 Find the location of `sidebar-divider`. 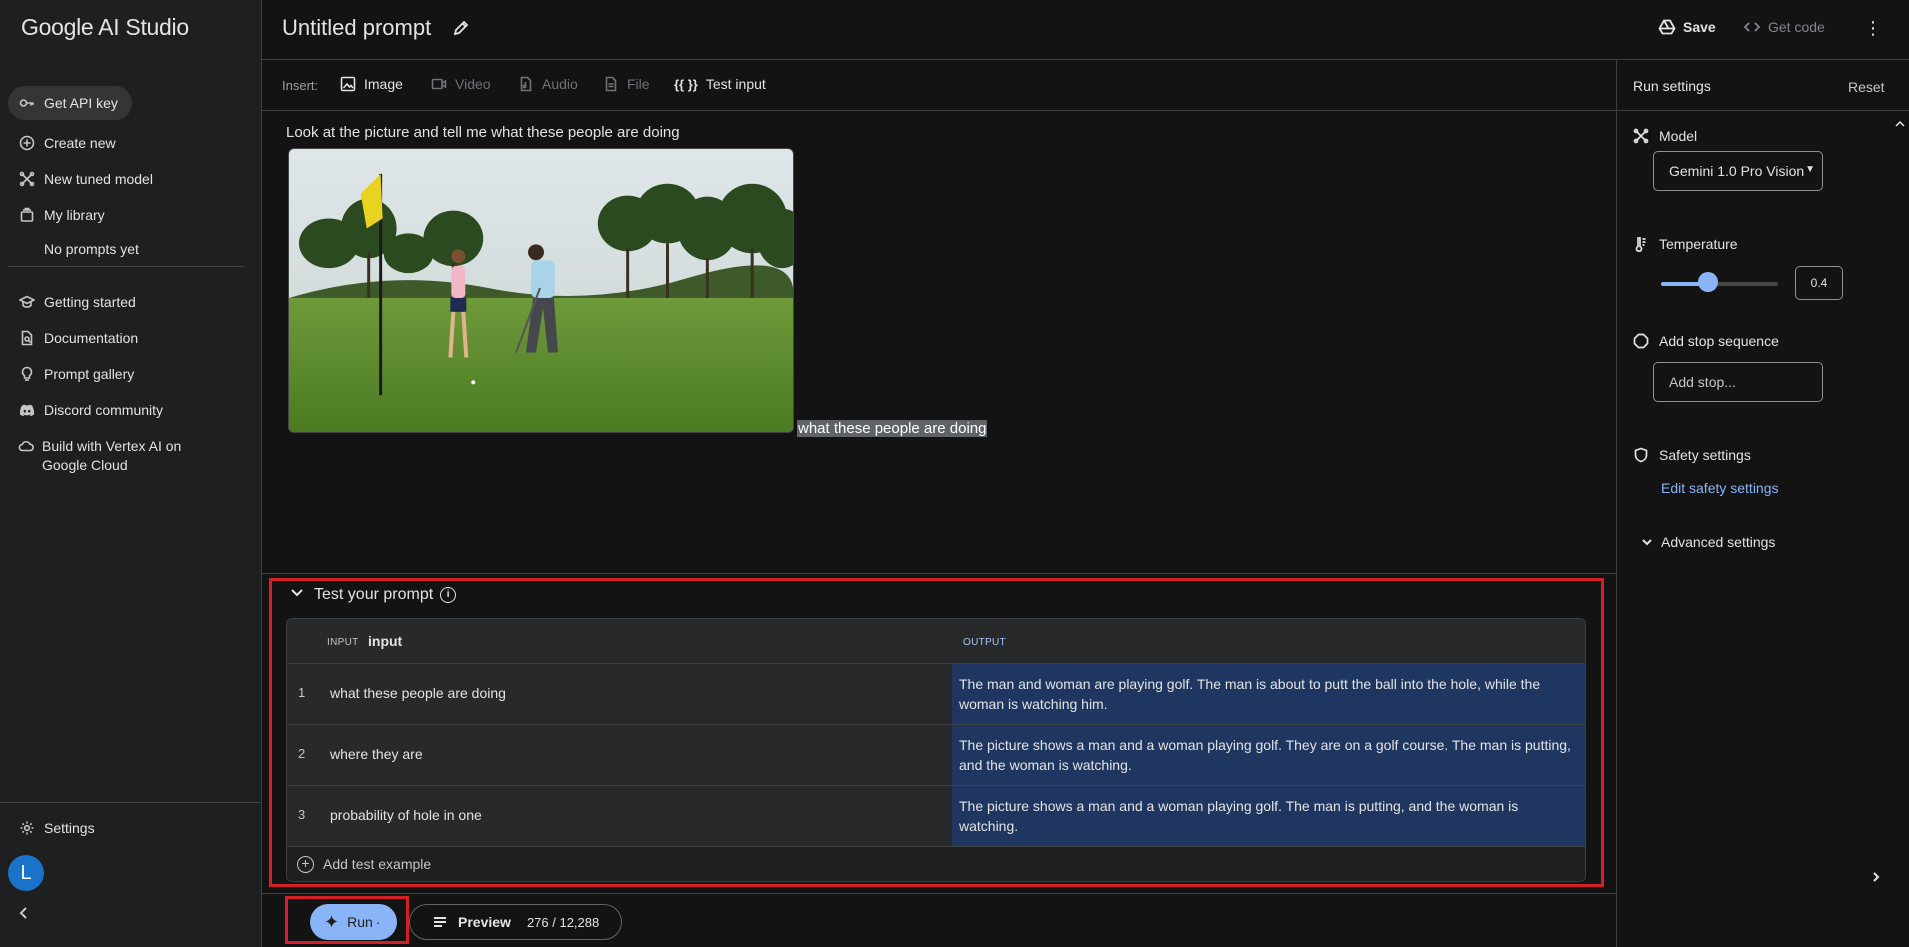

sidebar-divider is located at coordinates (131, 802).